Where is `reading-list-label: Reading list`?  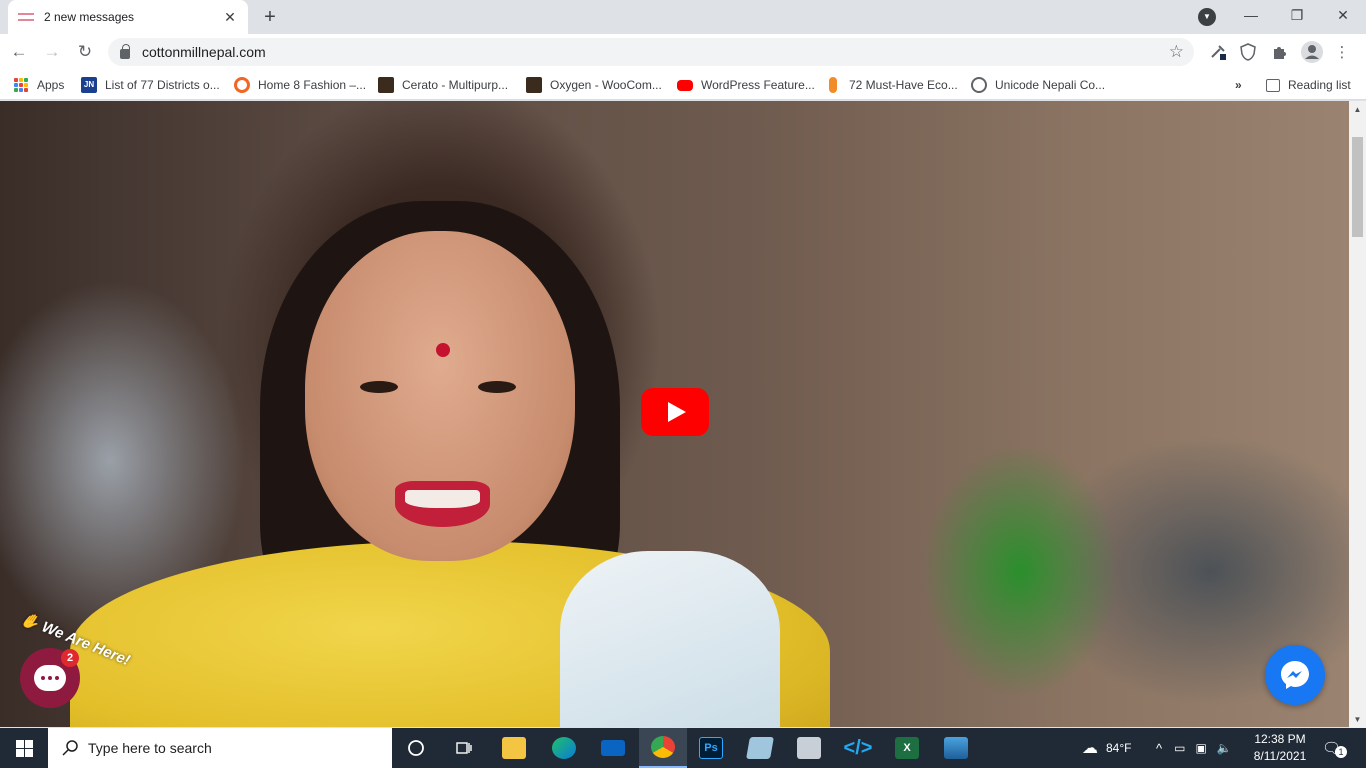
reading-list-label: Reading list is located at coordinates (1319, 85).